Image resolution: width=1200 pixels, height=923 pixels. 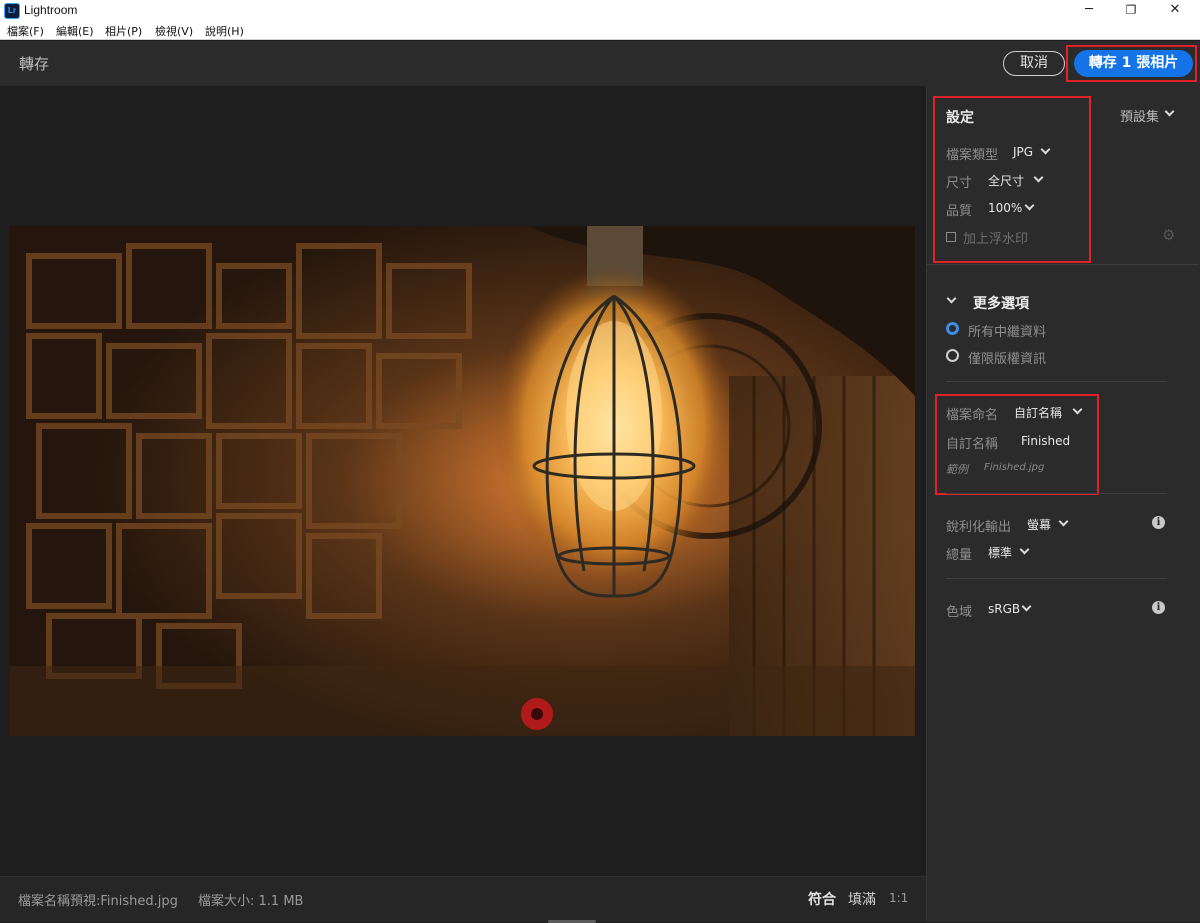 I want to click on color-space-info-icon: i, so click(x=1158, y=607).